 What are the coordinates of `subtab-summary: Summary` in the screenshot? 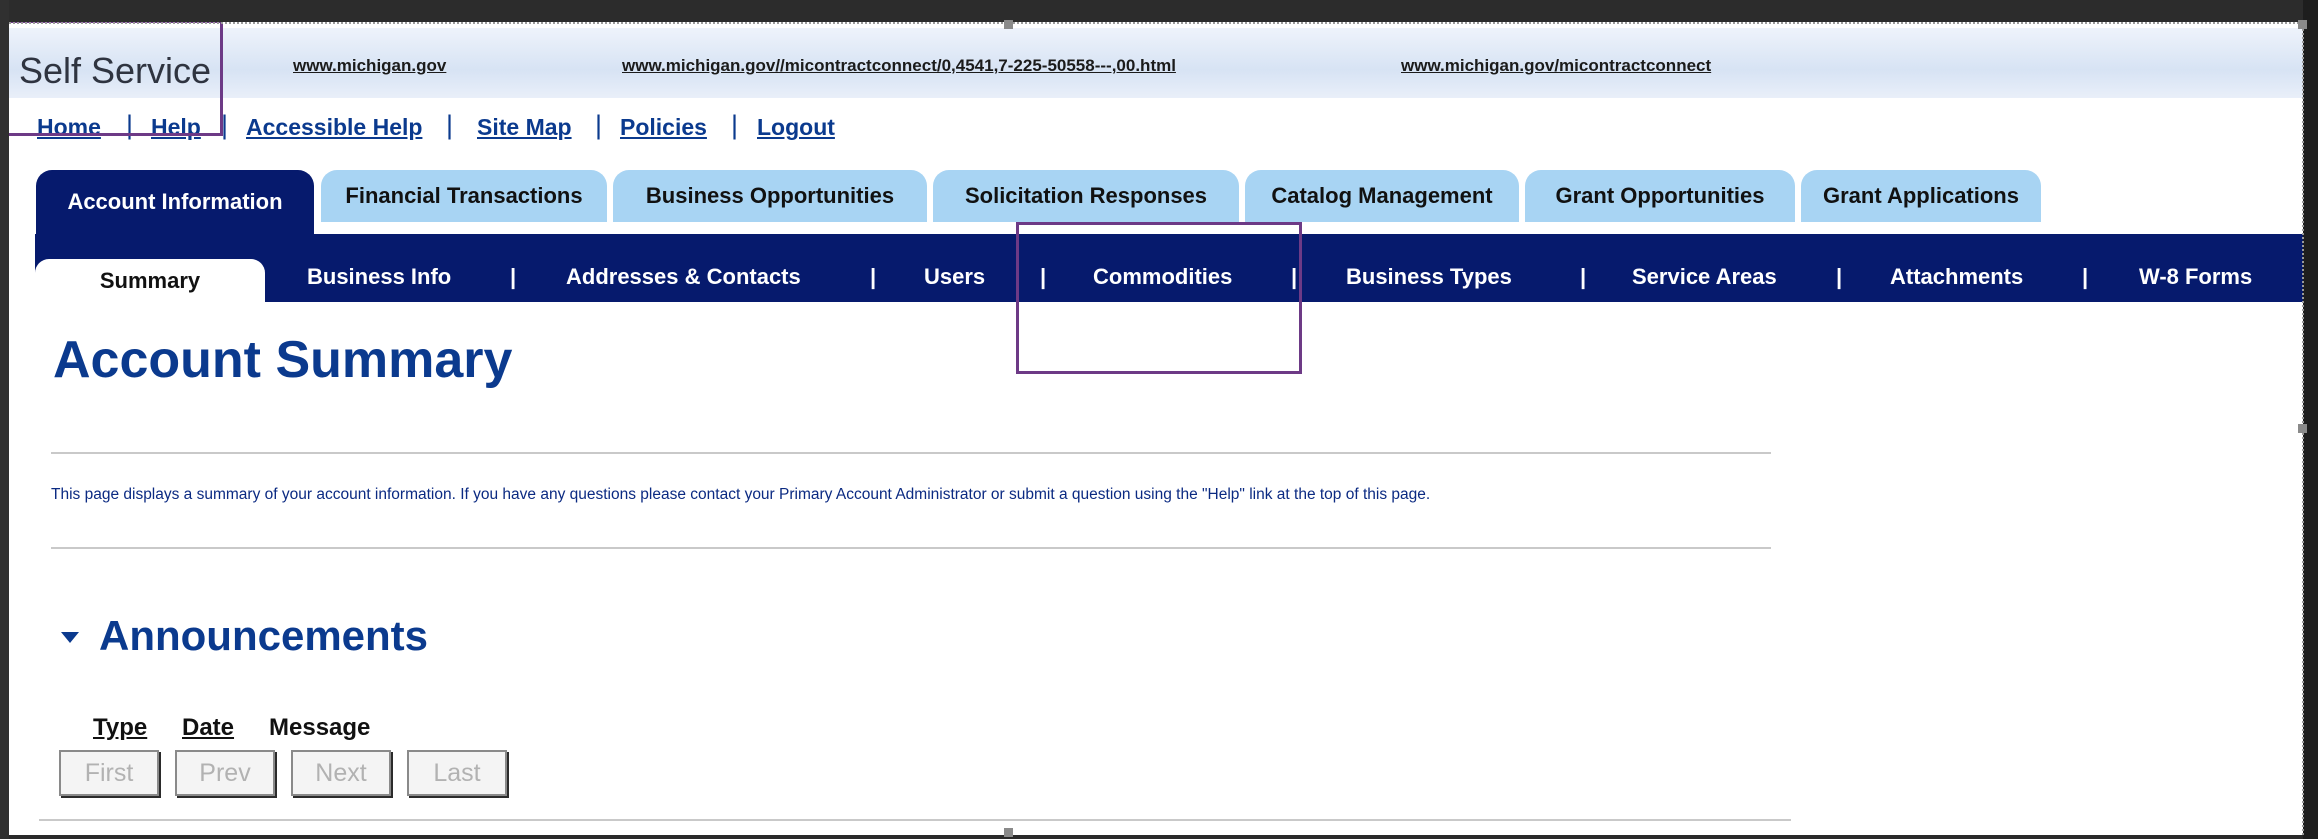 It's located at (150, 280).